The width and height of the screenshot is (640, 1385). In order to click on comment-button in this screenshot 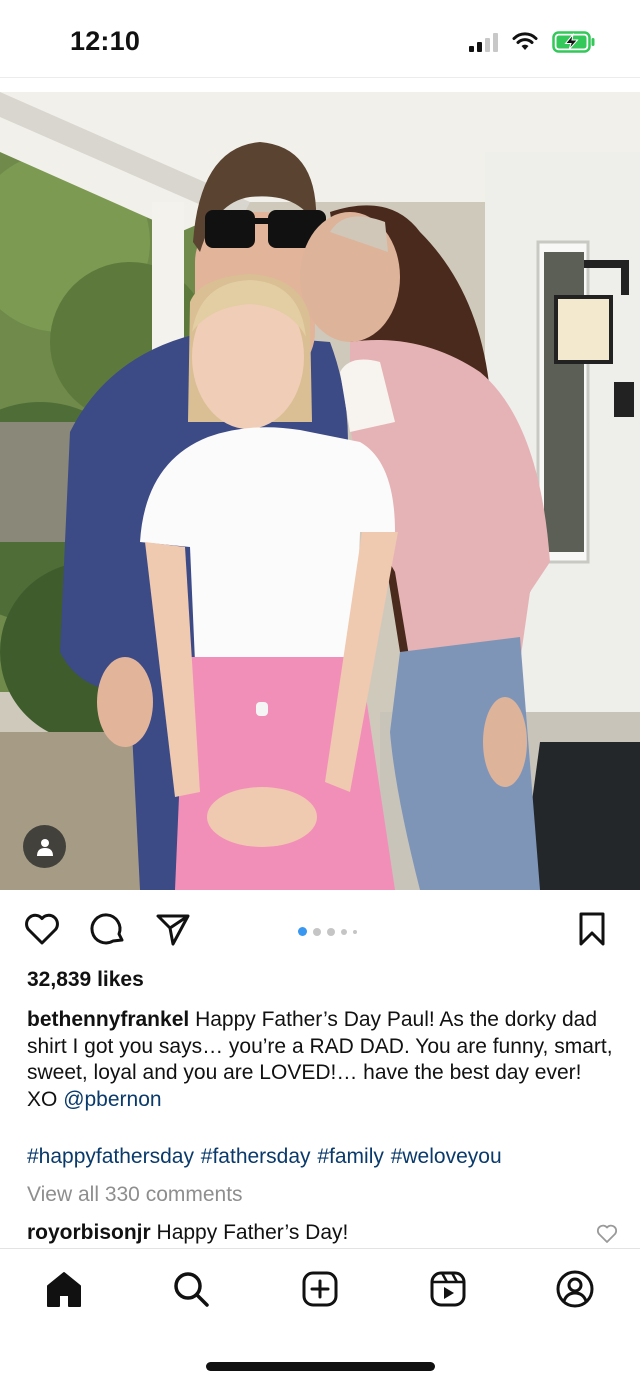, I will do `click(108, 929)`.